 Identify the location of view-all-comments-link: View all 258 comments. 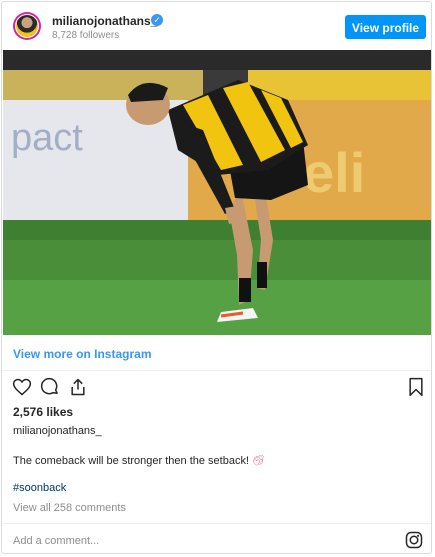
(69, 508).